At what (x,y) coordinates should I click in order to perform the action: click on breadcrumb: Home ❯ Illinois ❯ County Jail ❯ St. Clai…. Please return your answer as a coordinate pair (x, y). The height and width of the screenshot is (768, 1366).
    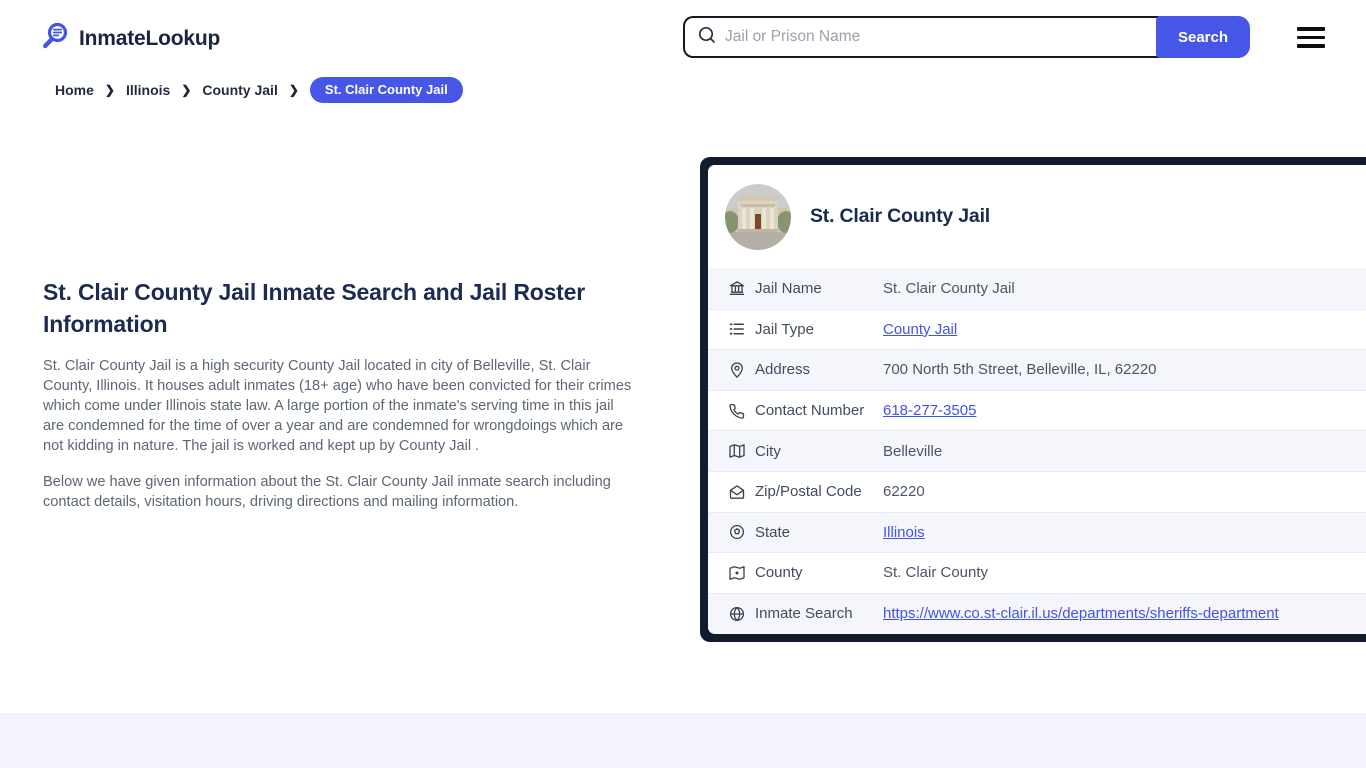
    Looking at the image, I should click on (259, 90).